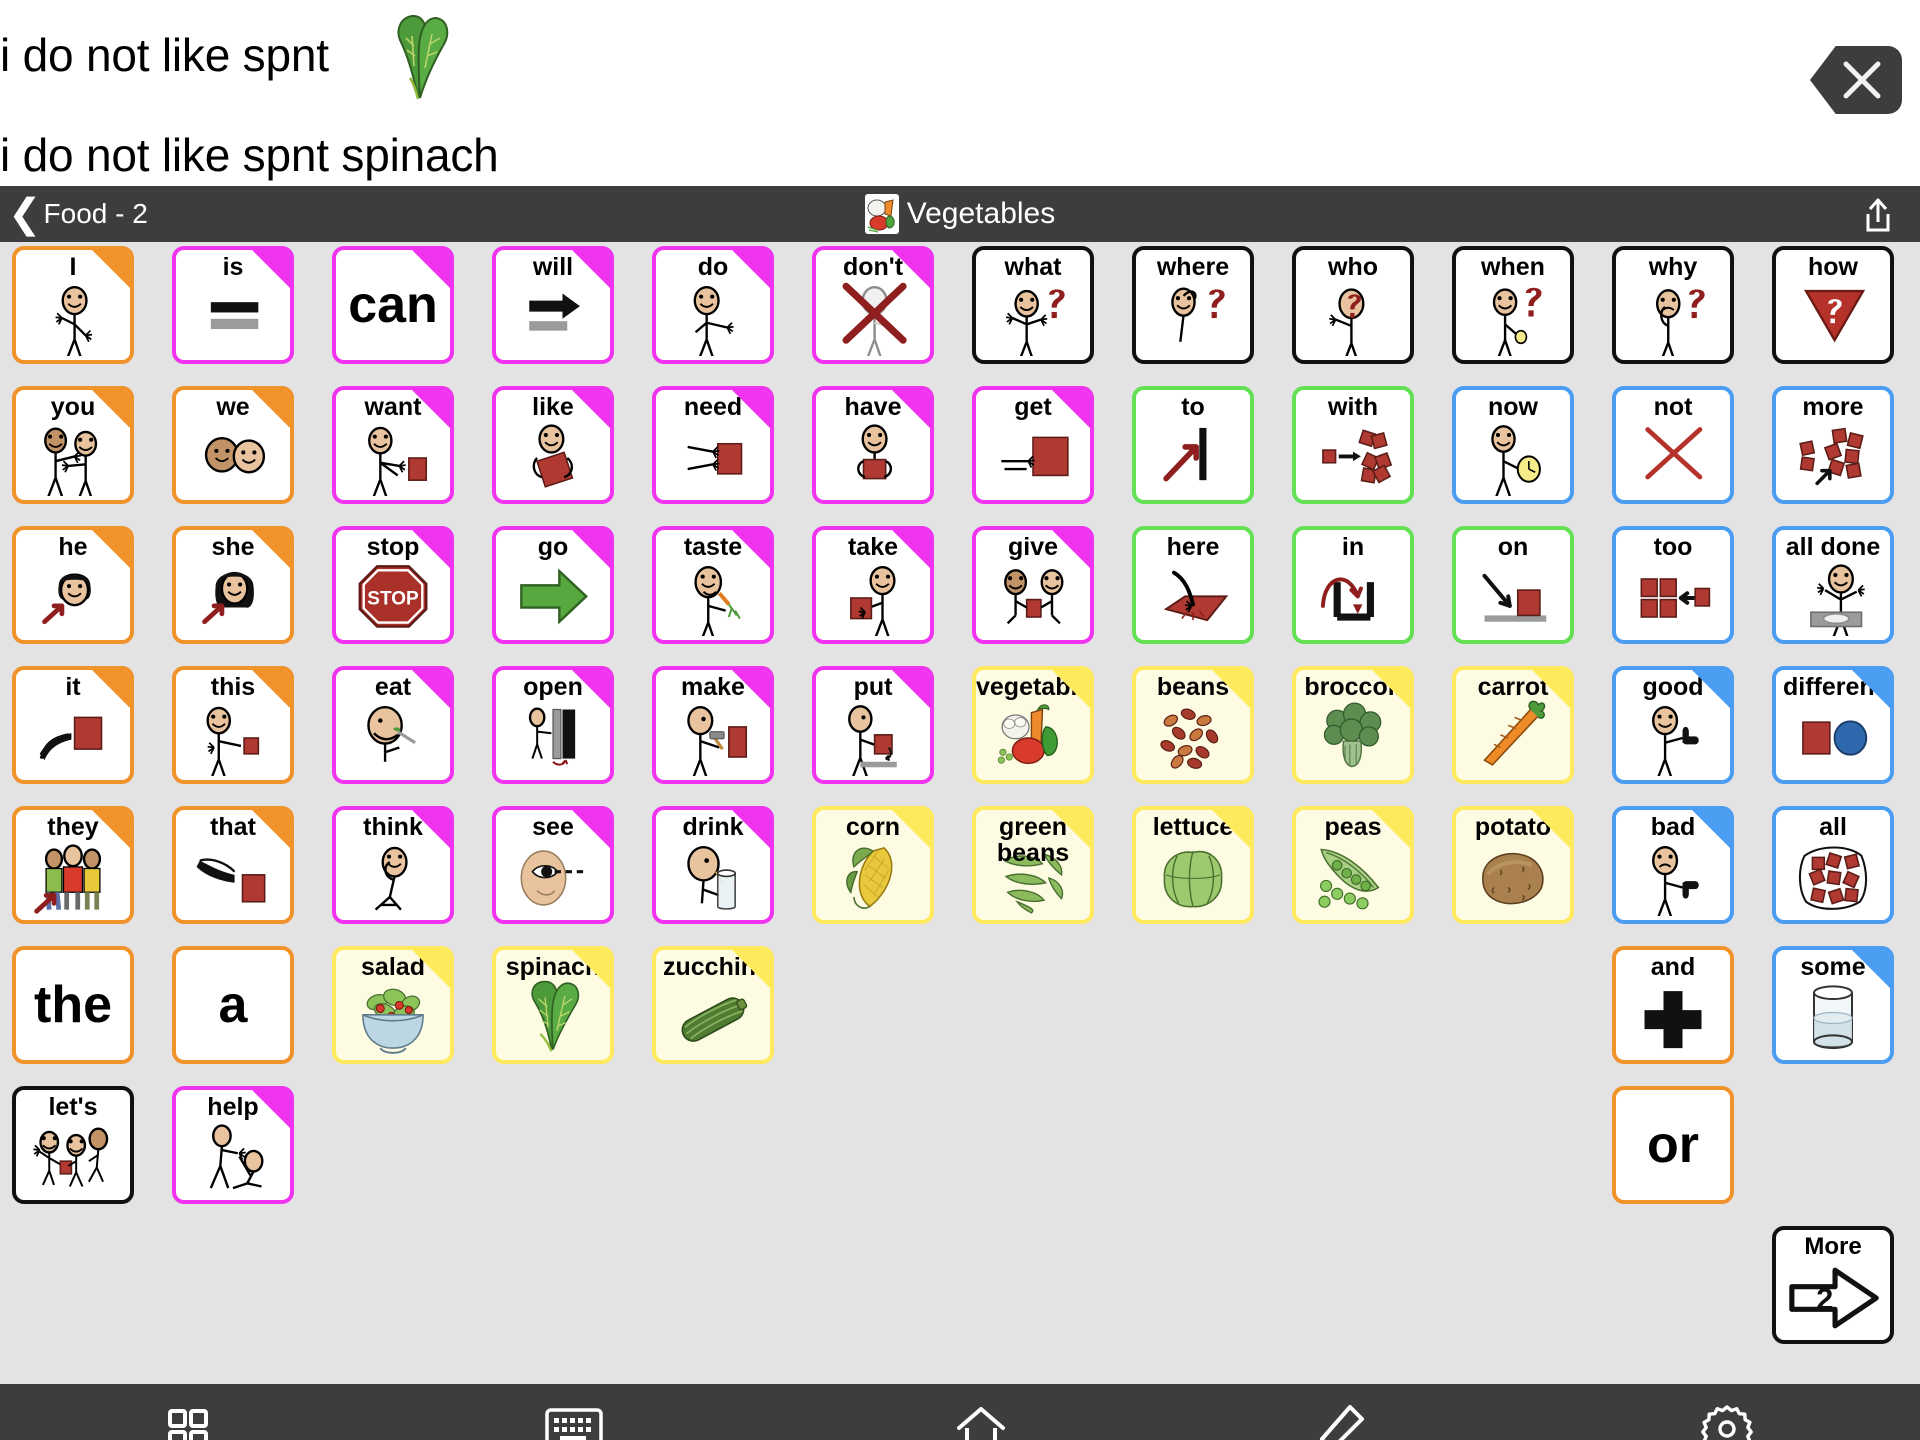 The width and height of the screenshot is (1920, 1440). Describe the element at coordinates (1833, 585) in the screenshot. I see `symbol-button-all-done: all done` at that location.